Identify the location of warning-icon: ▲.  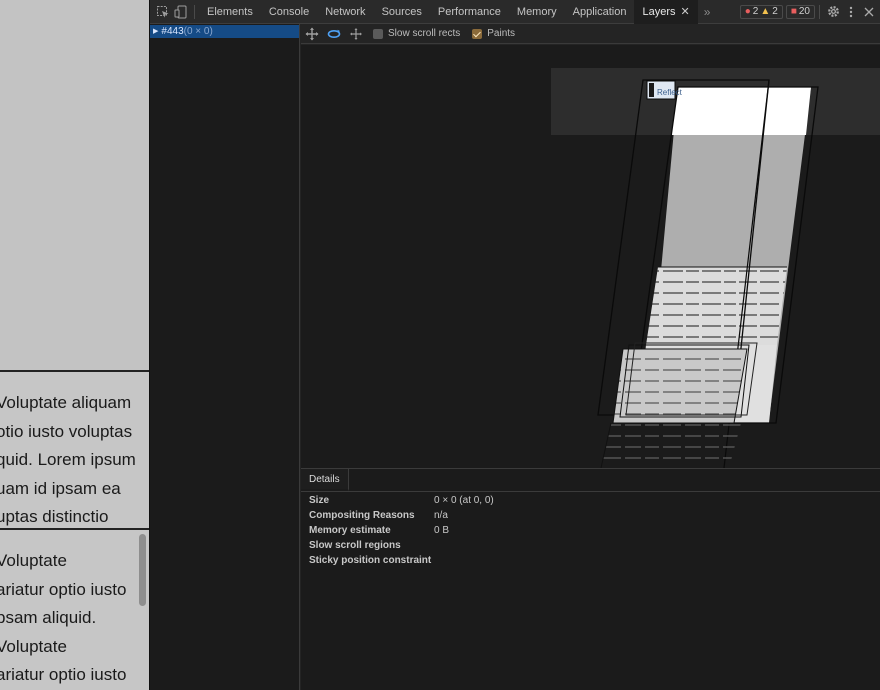
(765, 11).